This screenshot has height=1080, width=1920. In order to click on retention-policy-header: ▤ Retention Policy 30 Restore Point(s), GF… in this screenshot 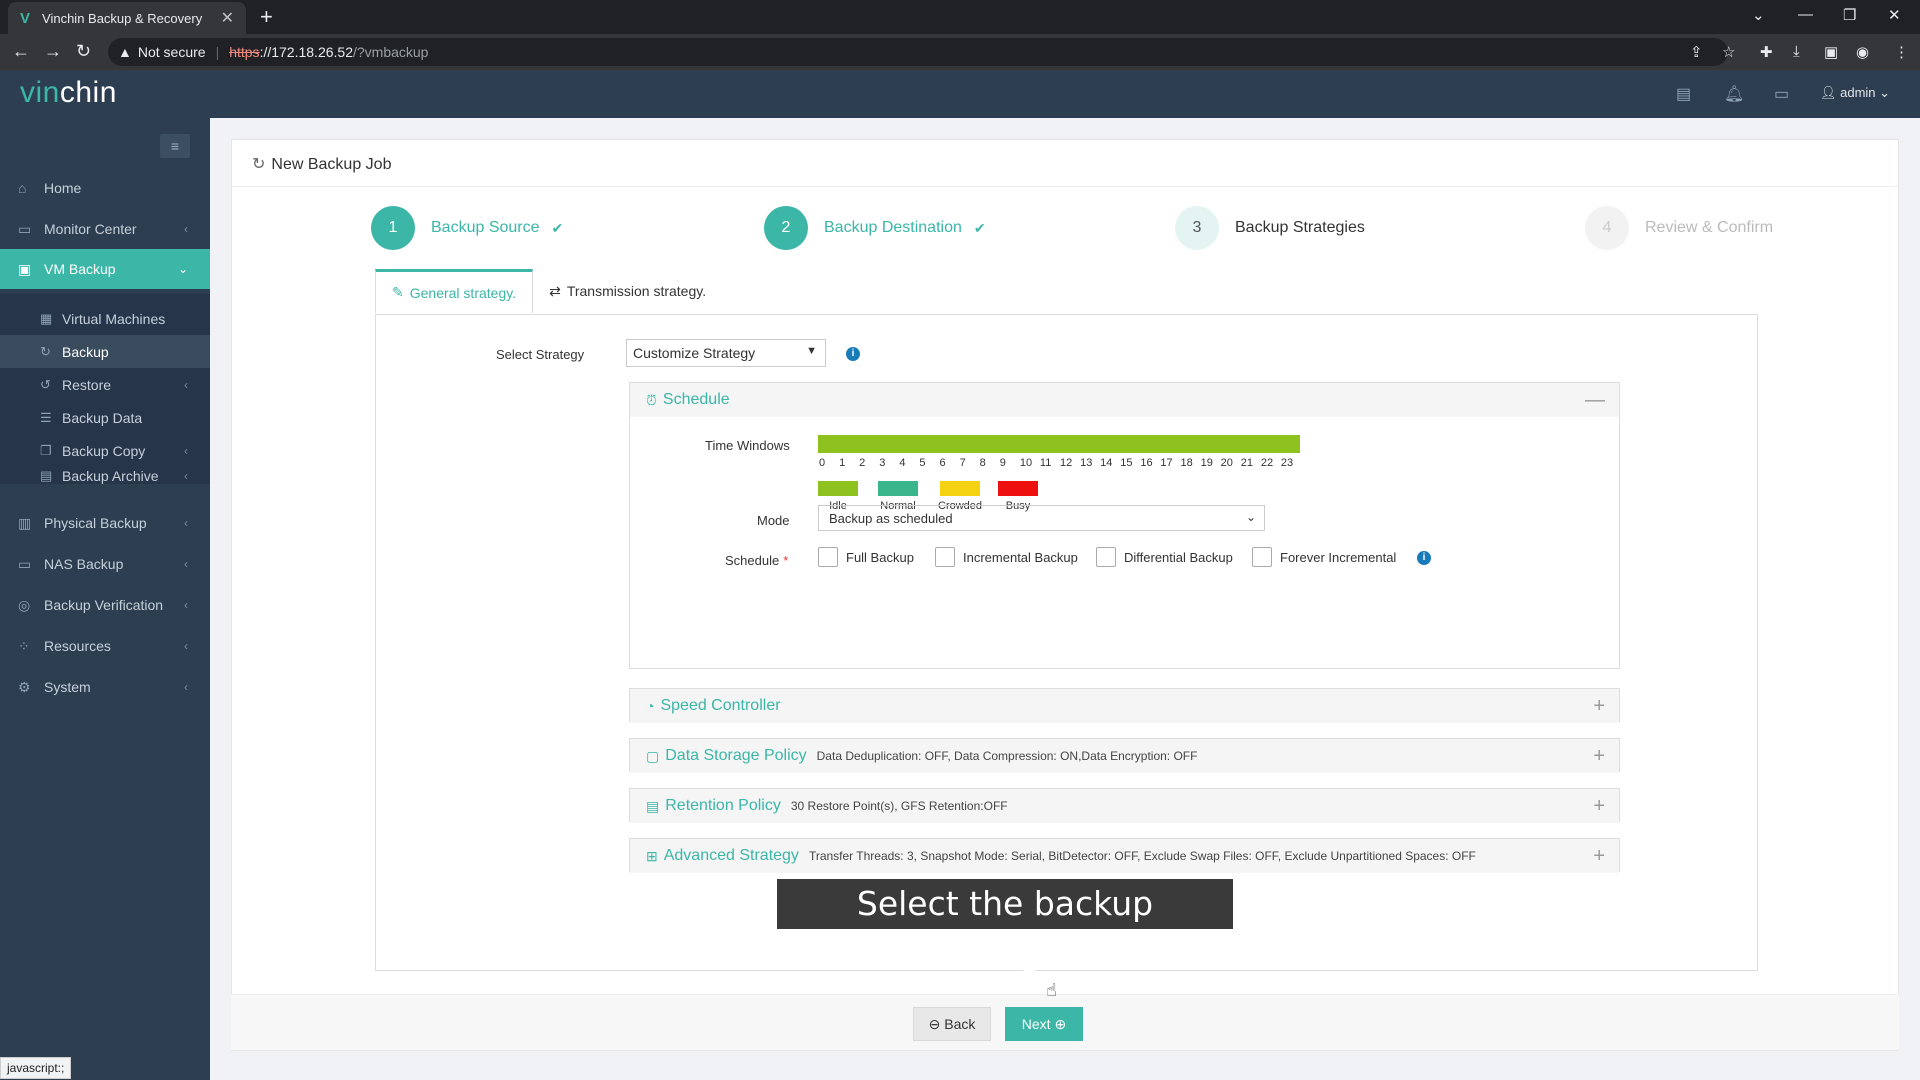, I will do `click(1124, 806)`.